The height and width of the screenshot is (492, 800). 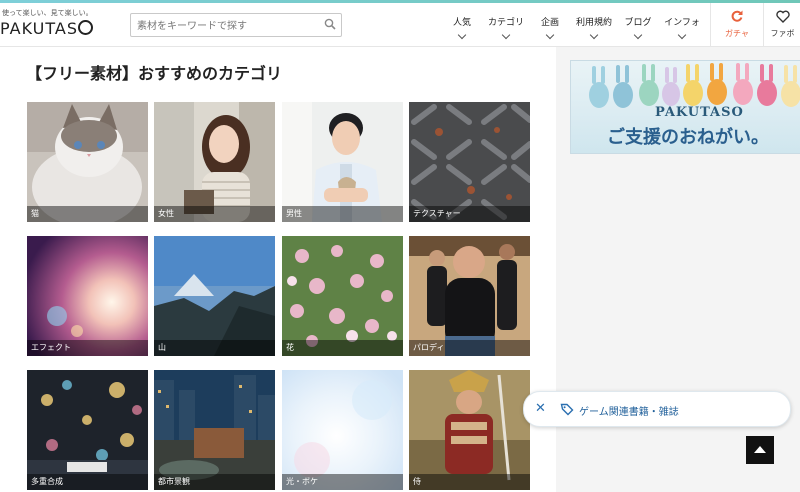 What do you see at coordinates (330, 24) in the screenshot?
I see `search-icon` at bounding box center [330, 24].